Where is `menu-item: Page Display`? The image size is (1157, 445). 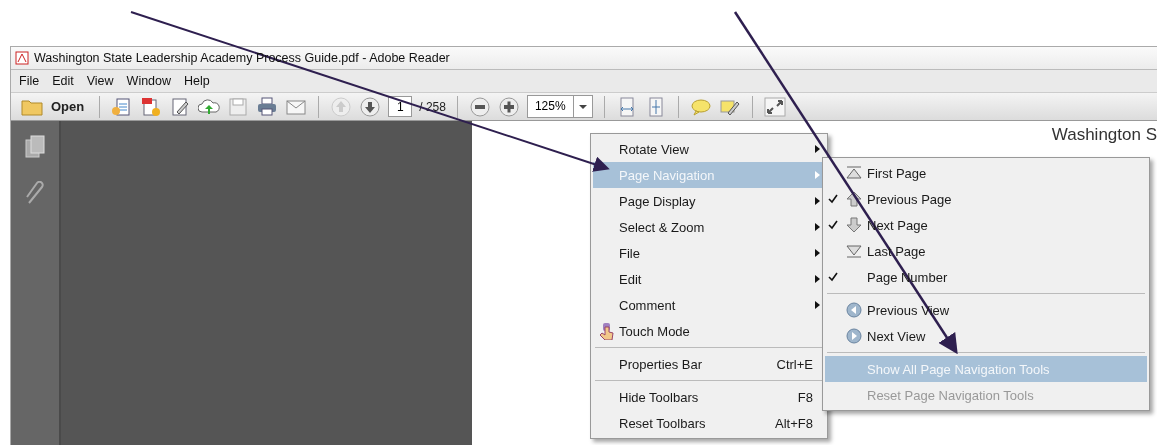
menu-item: Page Display is located at coordinates (709, 201).